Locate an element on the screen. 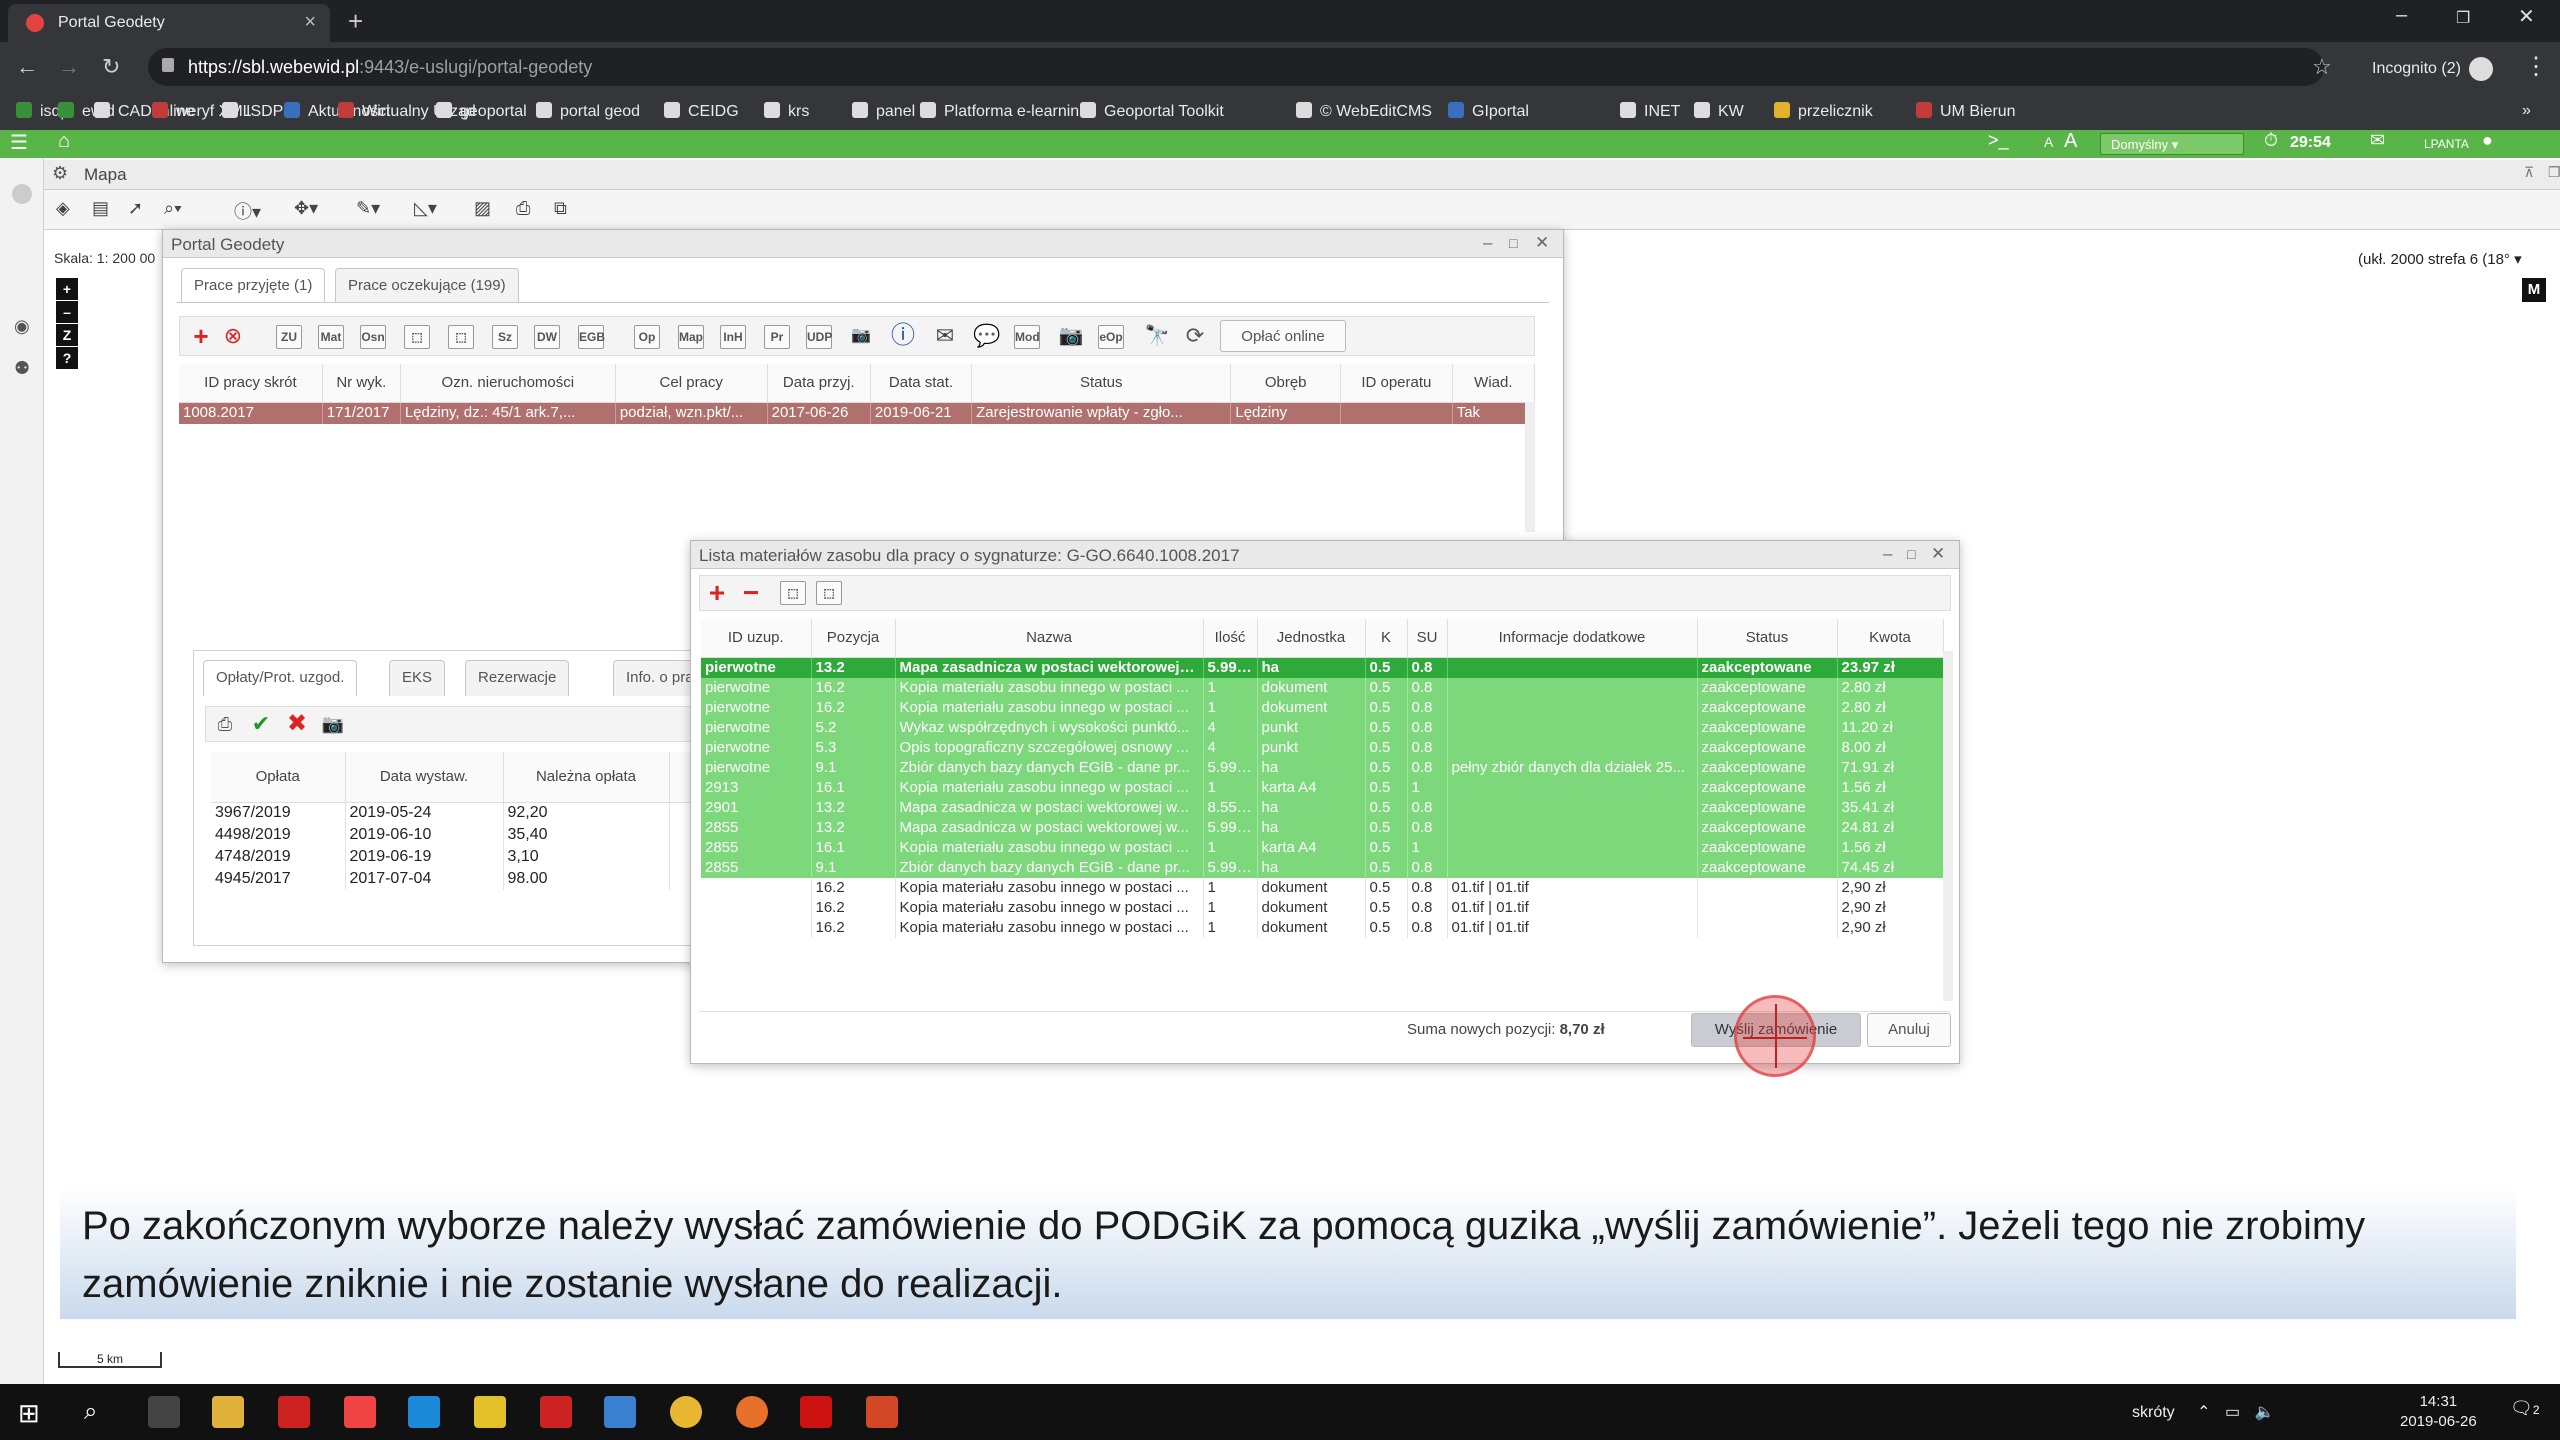 This screenshot has height=1440, width=2560. chat-app-icon is located at coordinates (620, 1412).